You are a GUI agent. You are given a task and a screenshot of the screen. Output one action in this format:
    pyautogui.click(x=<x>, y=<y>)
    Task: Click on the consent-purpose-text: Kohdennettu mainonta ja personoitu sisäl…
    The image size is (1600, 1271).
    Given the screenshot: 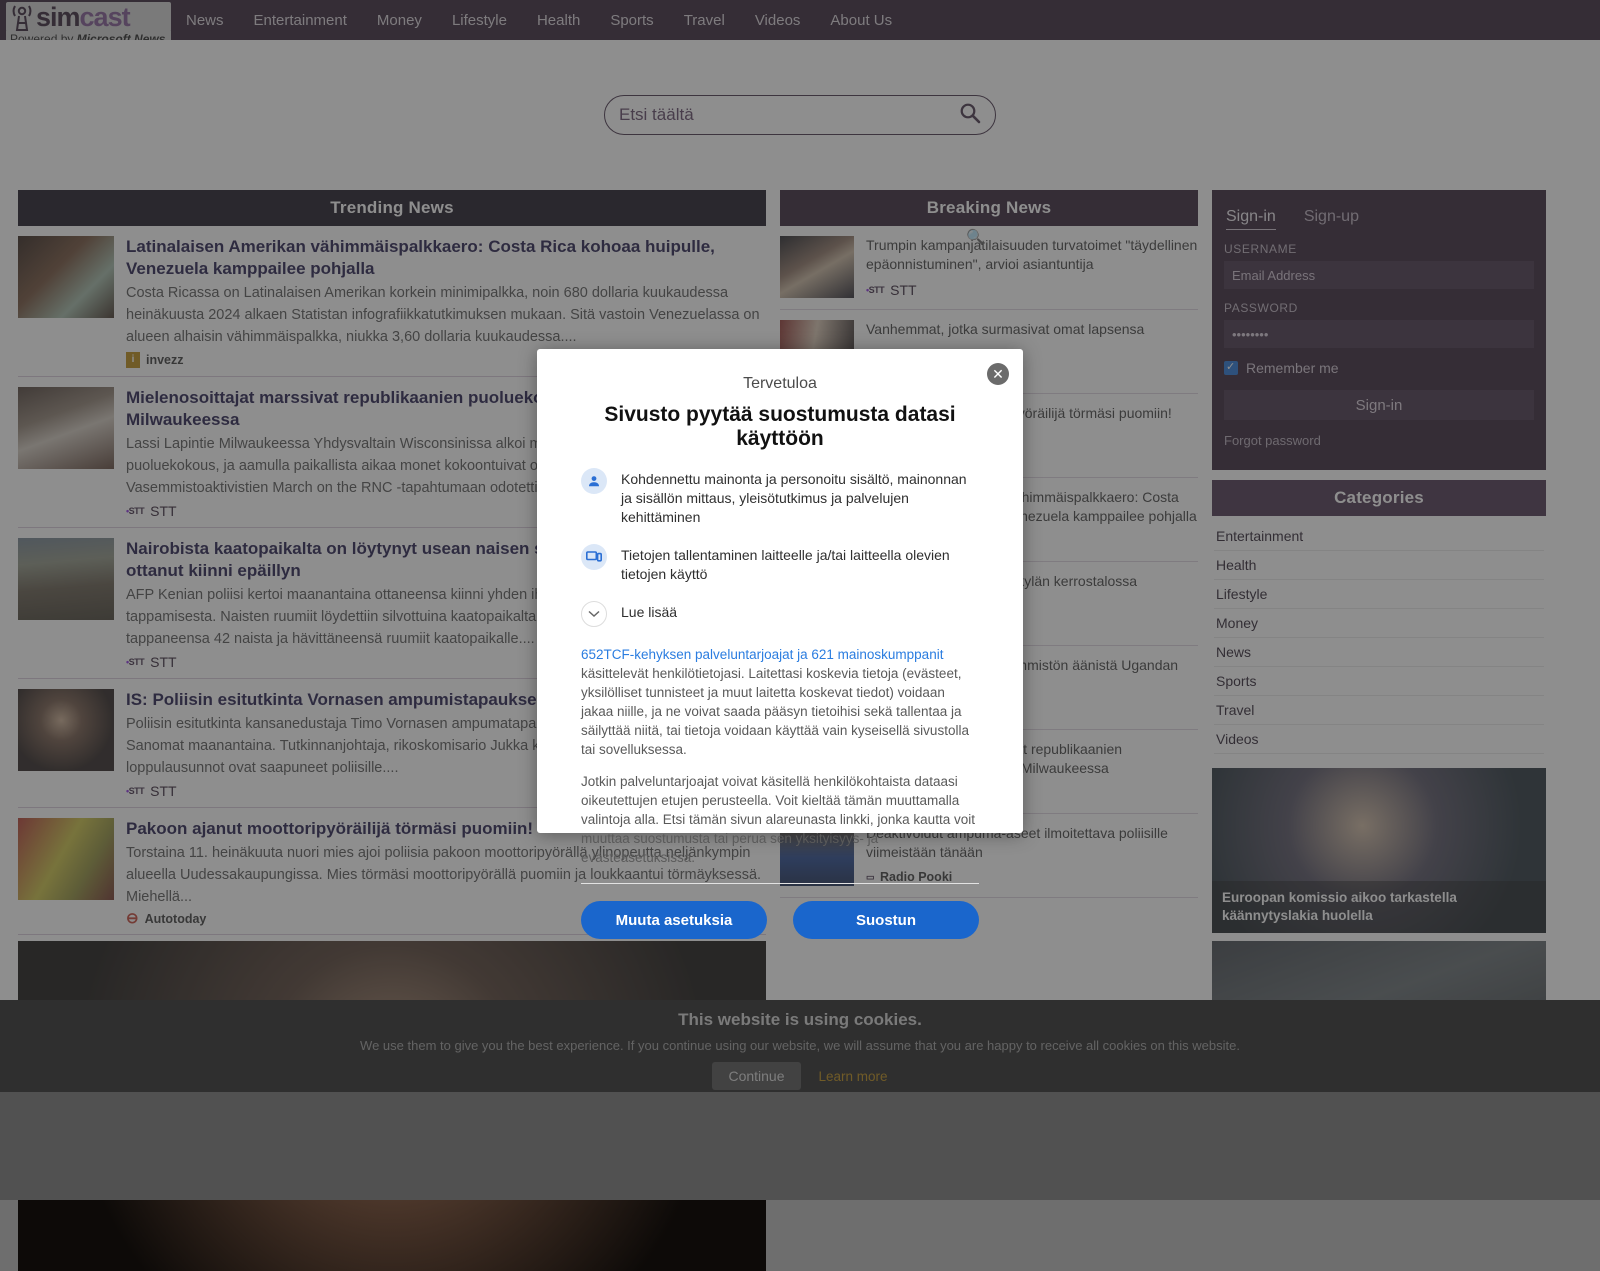 What is the action you would take?
    pyautogui.click(x=800, y=497)
    